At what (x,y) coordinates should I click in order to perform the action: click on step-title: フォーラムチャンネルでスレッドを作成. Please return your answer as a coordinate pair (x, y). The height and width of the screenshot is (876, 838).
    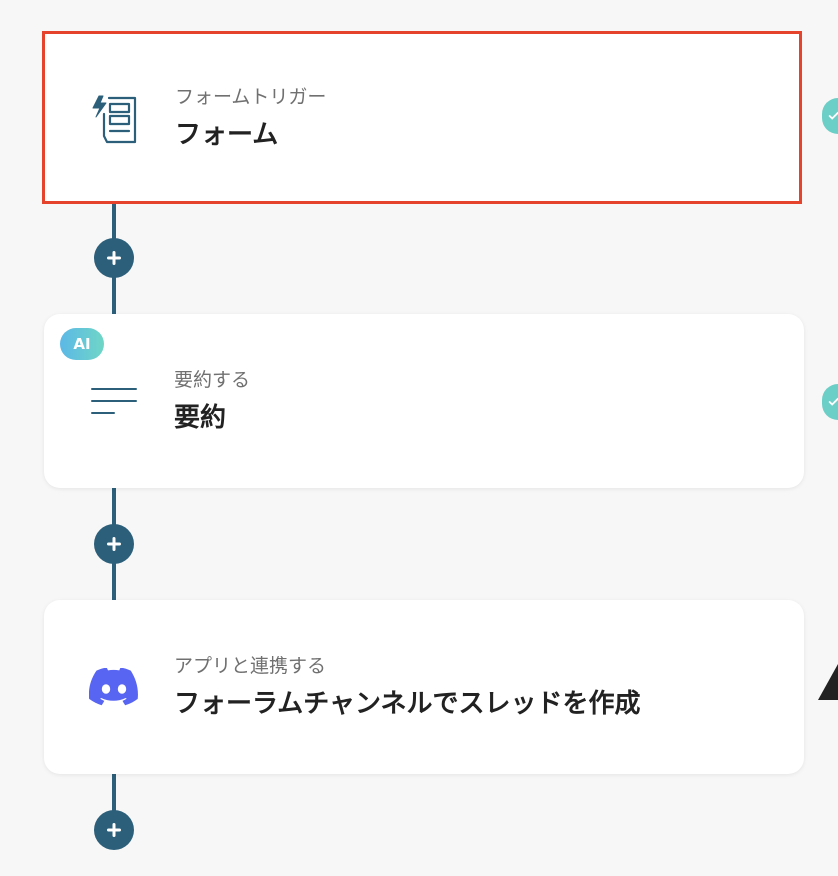
    Looking at the image, I should click on (407, 704).